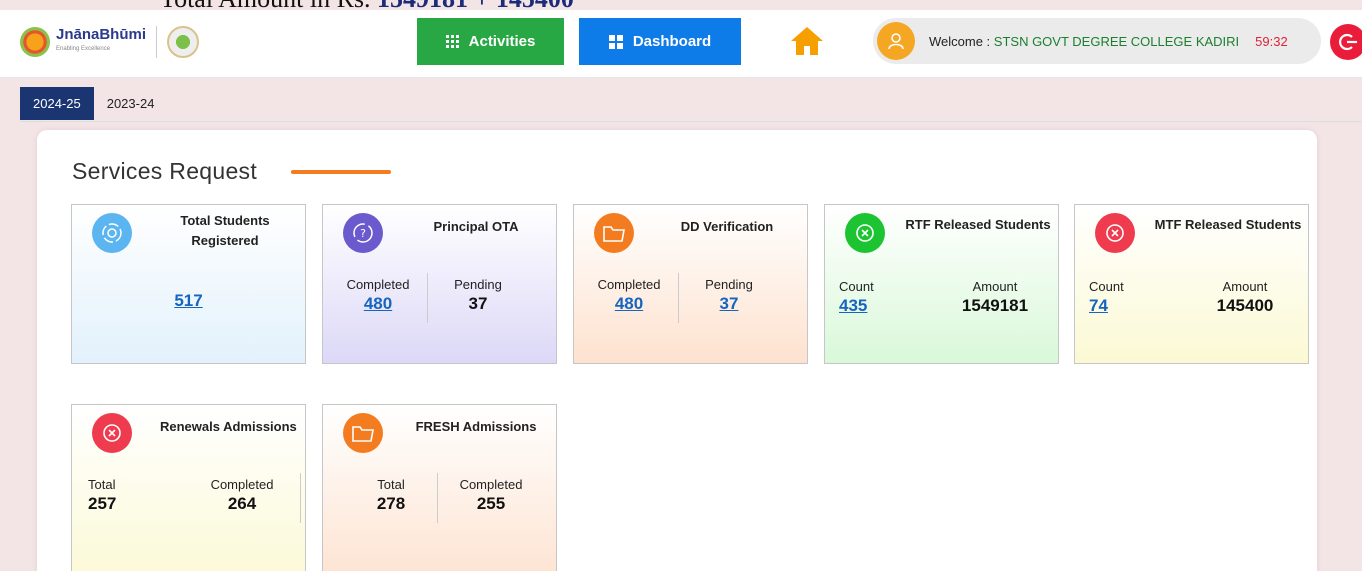 The height and width of the screenshot is (571, 1362). What do you see at coordinates (727, 226) in the screenshot?
I see `card-title: DD Verification` at bounding box center [727, 226].